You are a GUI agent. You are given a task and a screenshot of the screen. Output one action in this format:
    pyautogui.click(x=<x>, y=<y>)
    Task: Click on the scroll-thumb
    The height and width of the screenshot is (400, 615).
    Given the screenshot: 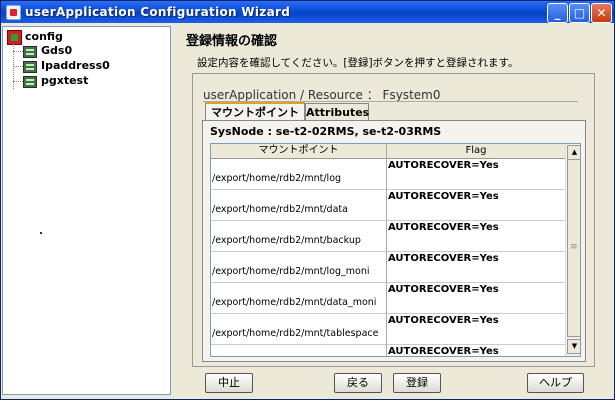 What is the action you would take?
    pyautogui.click(x=573, y=248)
    